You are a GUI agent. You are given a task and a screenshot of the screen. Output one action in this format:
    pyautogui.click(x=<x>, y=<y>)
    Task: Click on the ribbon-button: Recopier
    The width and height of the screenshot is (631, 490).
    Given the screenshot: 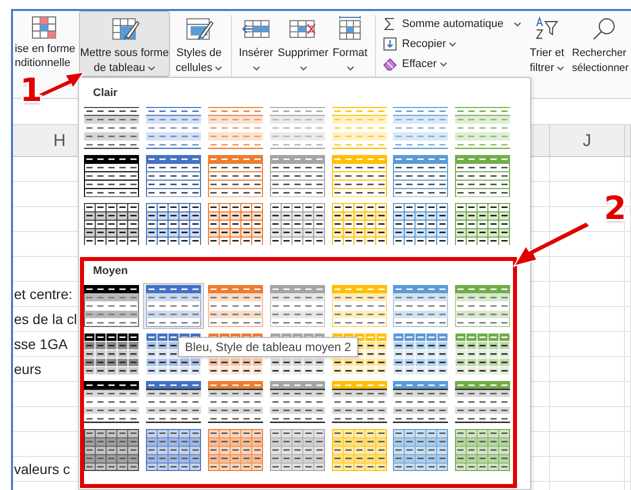 What is the action you would take?
    pyautogui.click(x=420, y=44)
    